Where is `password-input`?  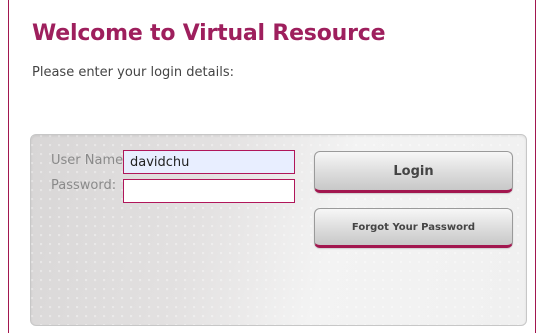 password-input is located at coordinates (209, 191).